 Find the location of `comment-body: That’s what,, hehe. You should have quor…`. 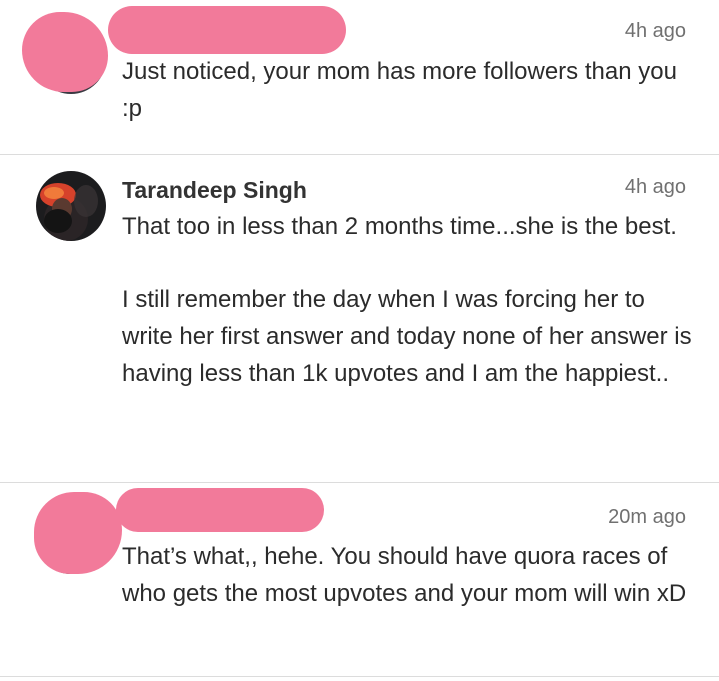

comment-body: That’s what,, hehe. You should have quor… is located at coordinates (407, 575).